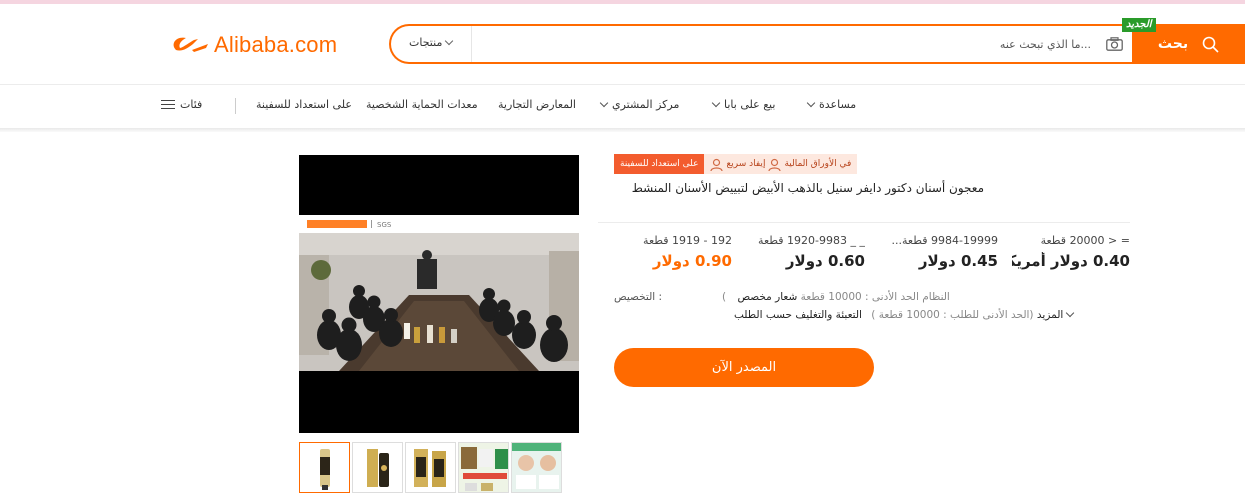  I want to click on new-badge: الجديد, so click(1139, 25).